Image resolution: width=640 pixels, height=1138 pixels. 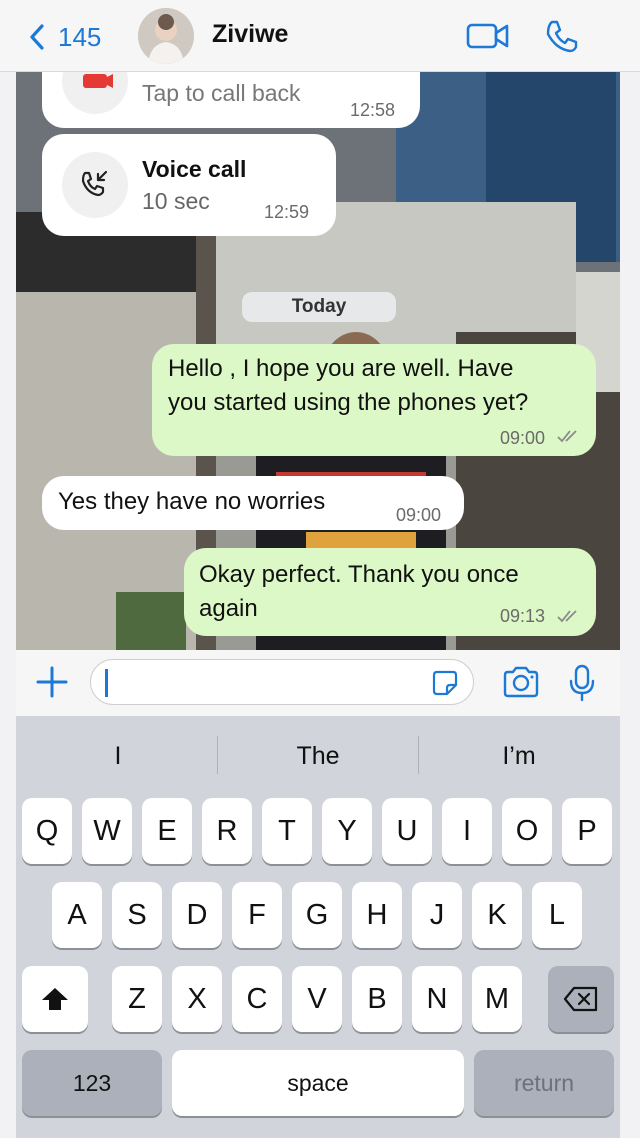 What do you see at coordinates (176, 201) in the screenshot?
I see `voice-call-duration: 10 sec` at bounding box center [176, 201].